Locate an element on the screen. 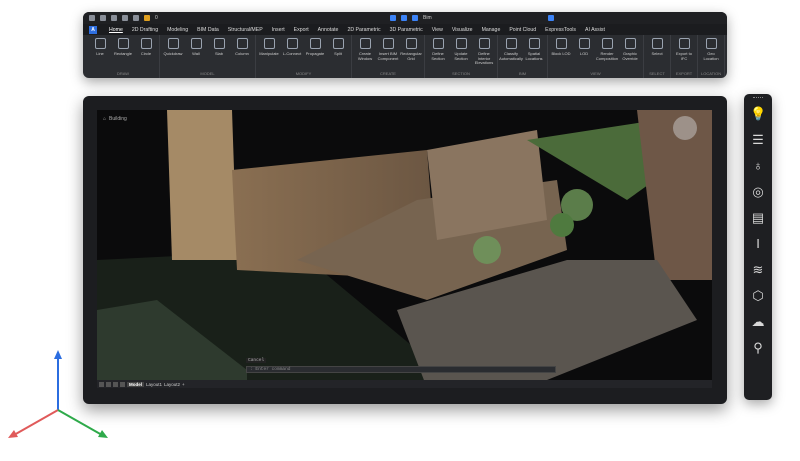 The height and width of the screenshot is (461, 800). circle-button: Circle is located at coordinates (146, 47).